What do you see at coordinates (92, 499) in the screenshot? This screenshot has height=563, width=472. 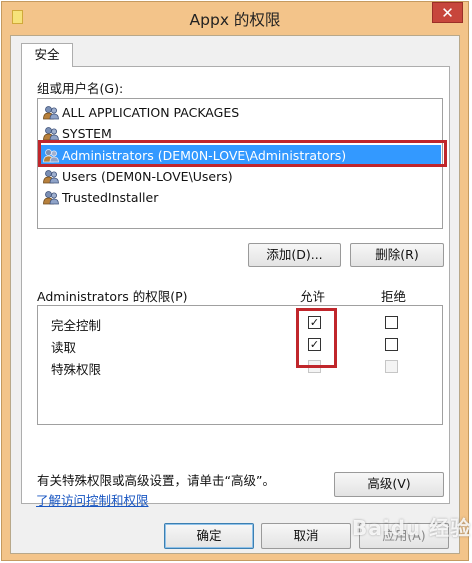 I see `help-link: 了解访问控制和权限` at bounding box center [92, 499].